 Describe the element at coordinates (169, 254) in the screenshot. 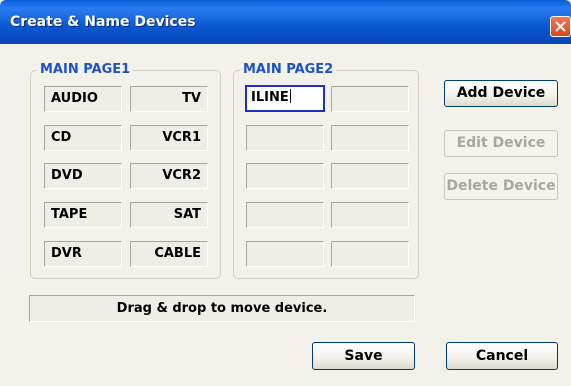

I see `device-slot-cable: CABLE` at that location.